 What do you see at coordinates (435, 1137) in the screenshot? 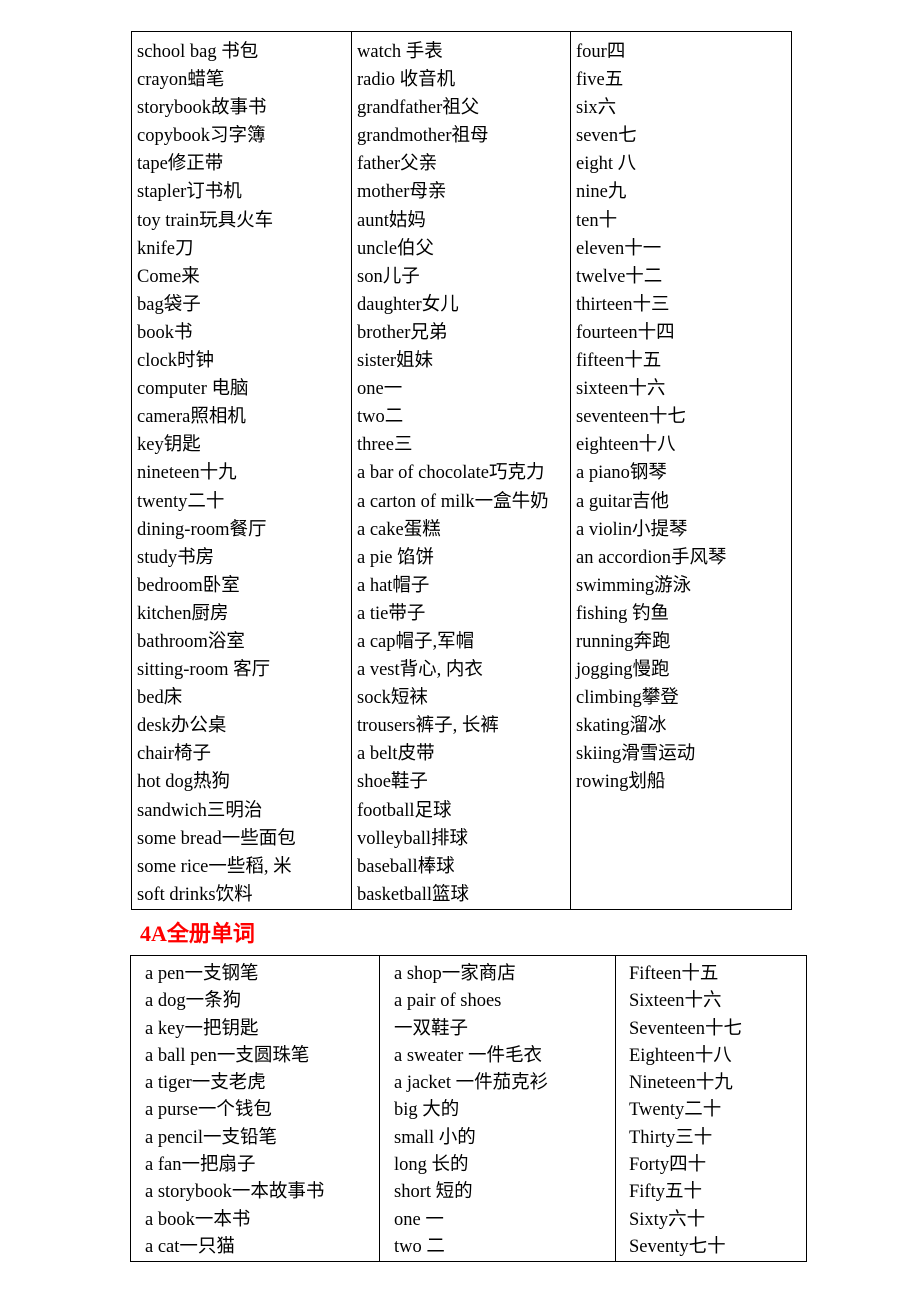
I see `word-entry: small 小的` at bounding box center [435, 1137].